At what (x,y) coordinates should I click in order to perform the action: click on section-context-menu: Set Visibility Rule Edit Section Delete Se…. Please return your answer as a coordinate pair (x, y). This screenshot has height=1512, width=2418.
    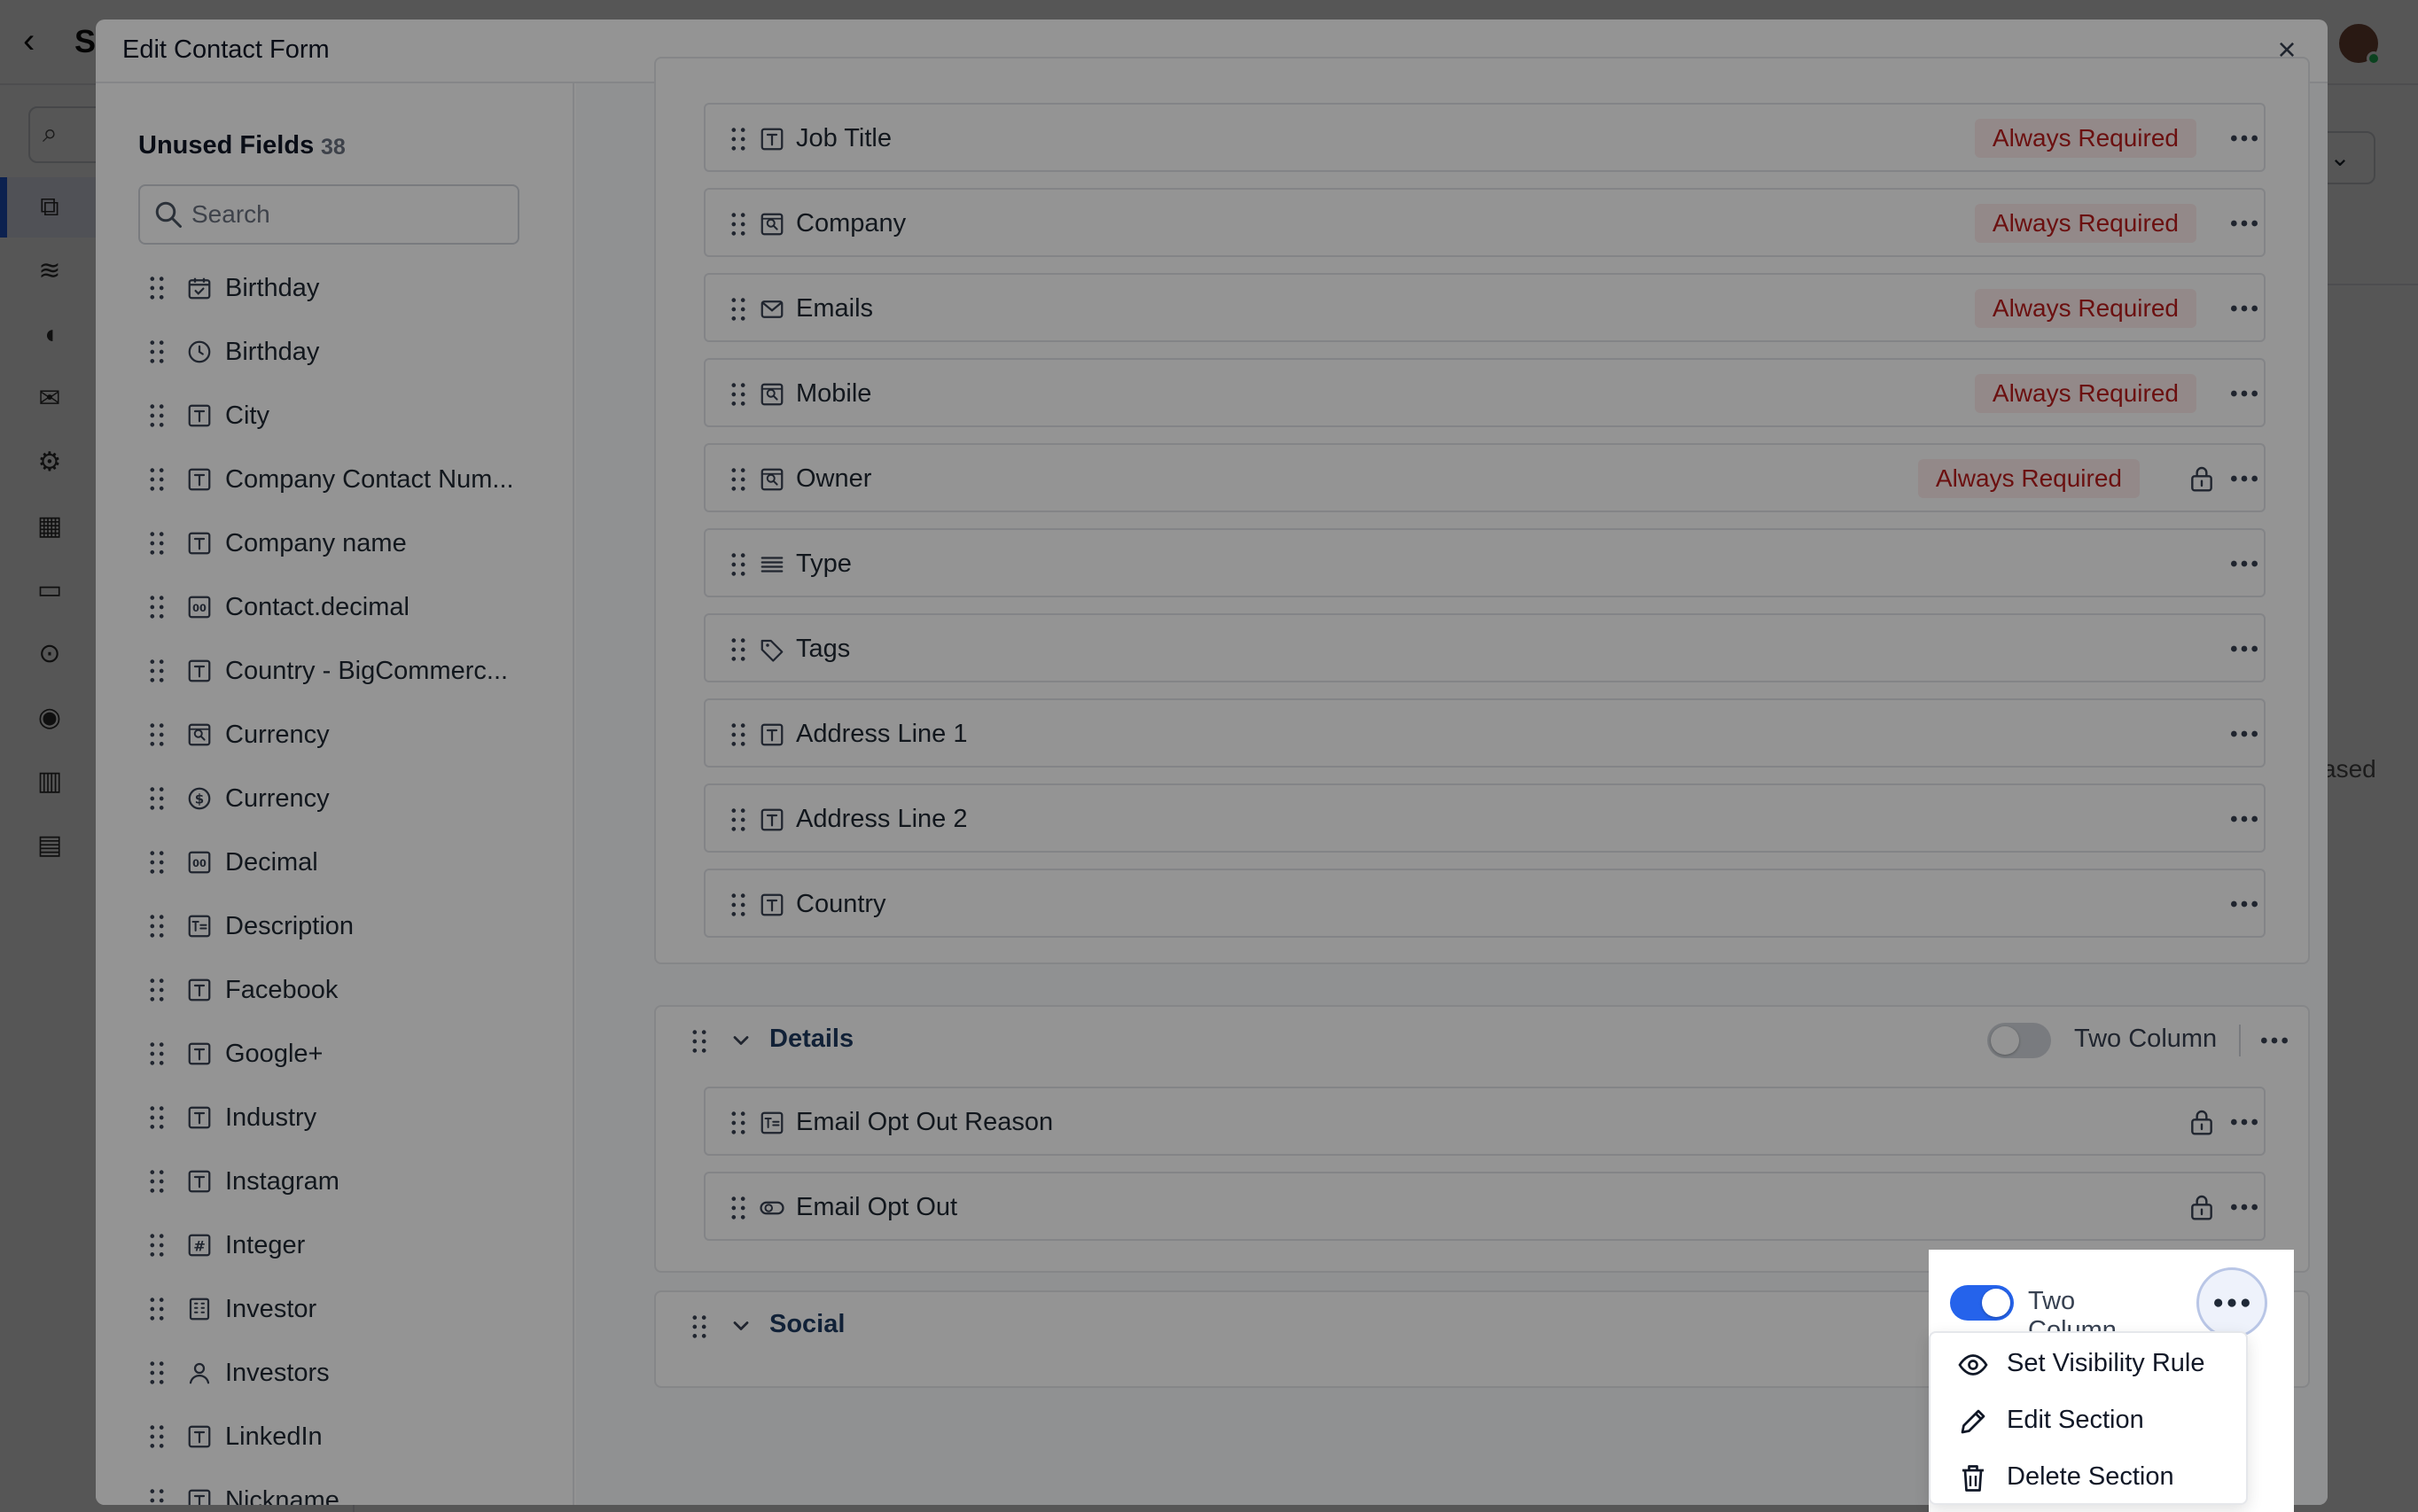
    Looking at the image, I should click on (2088, 1418).